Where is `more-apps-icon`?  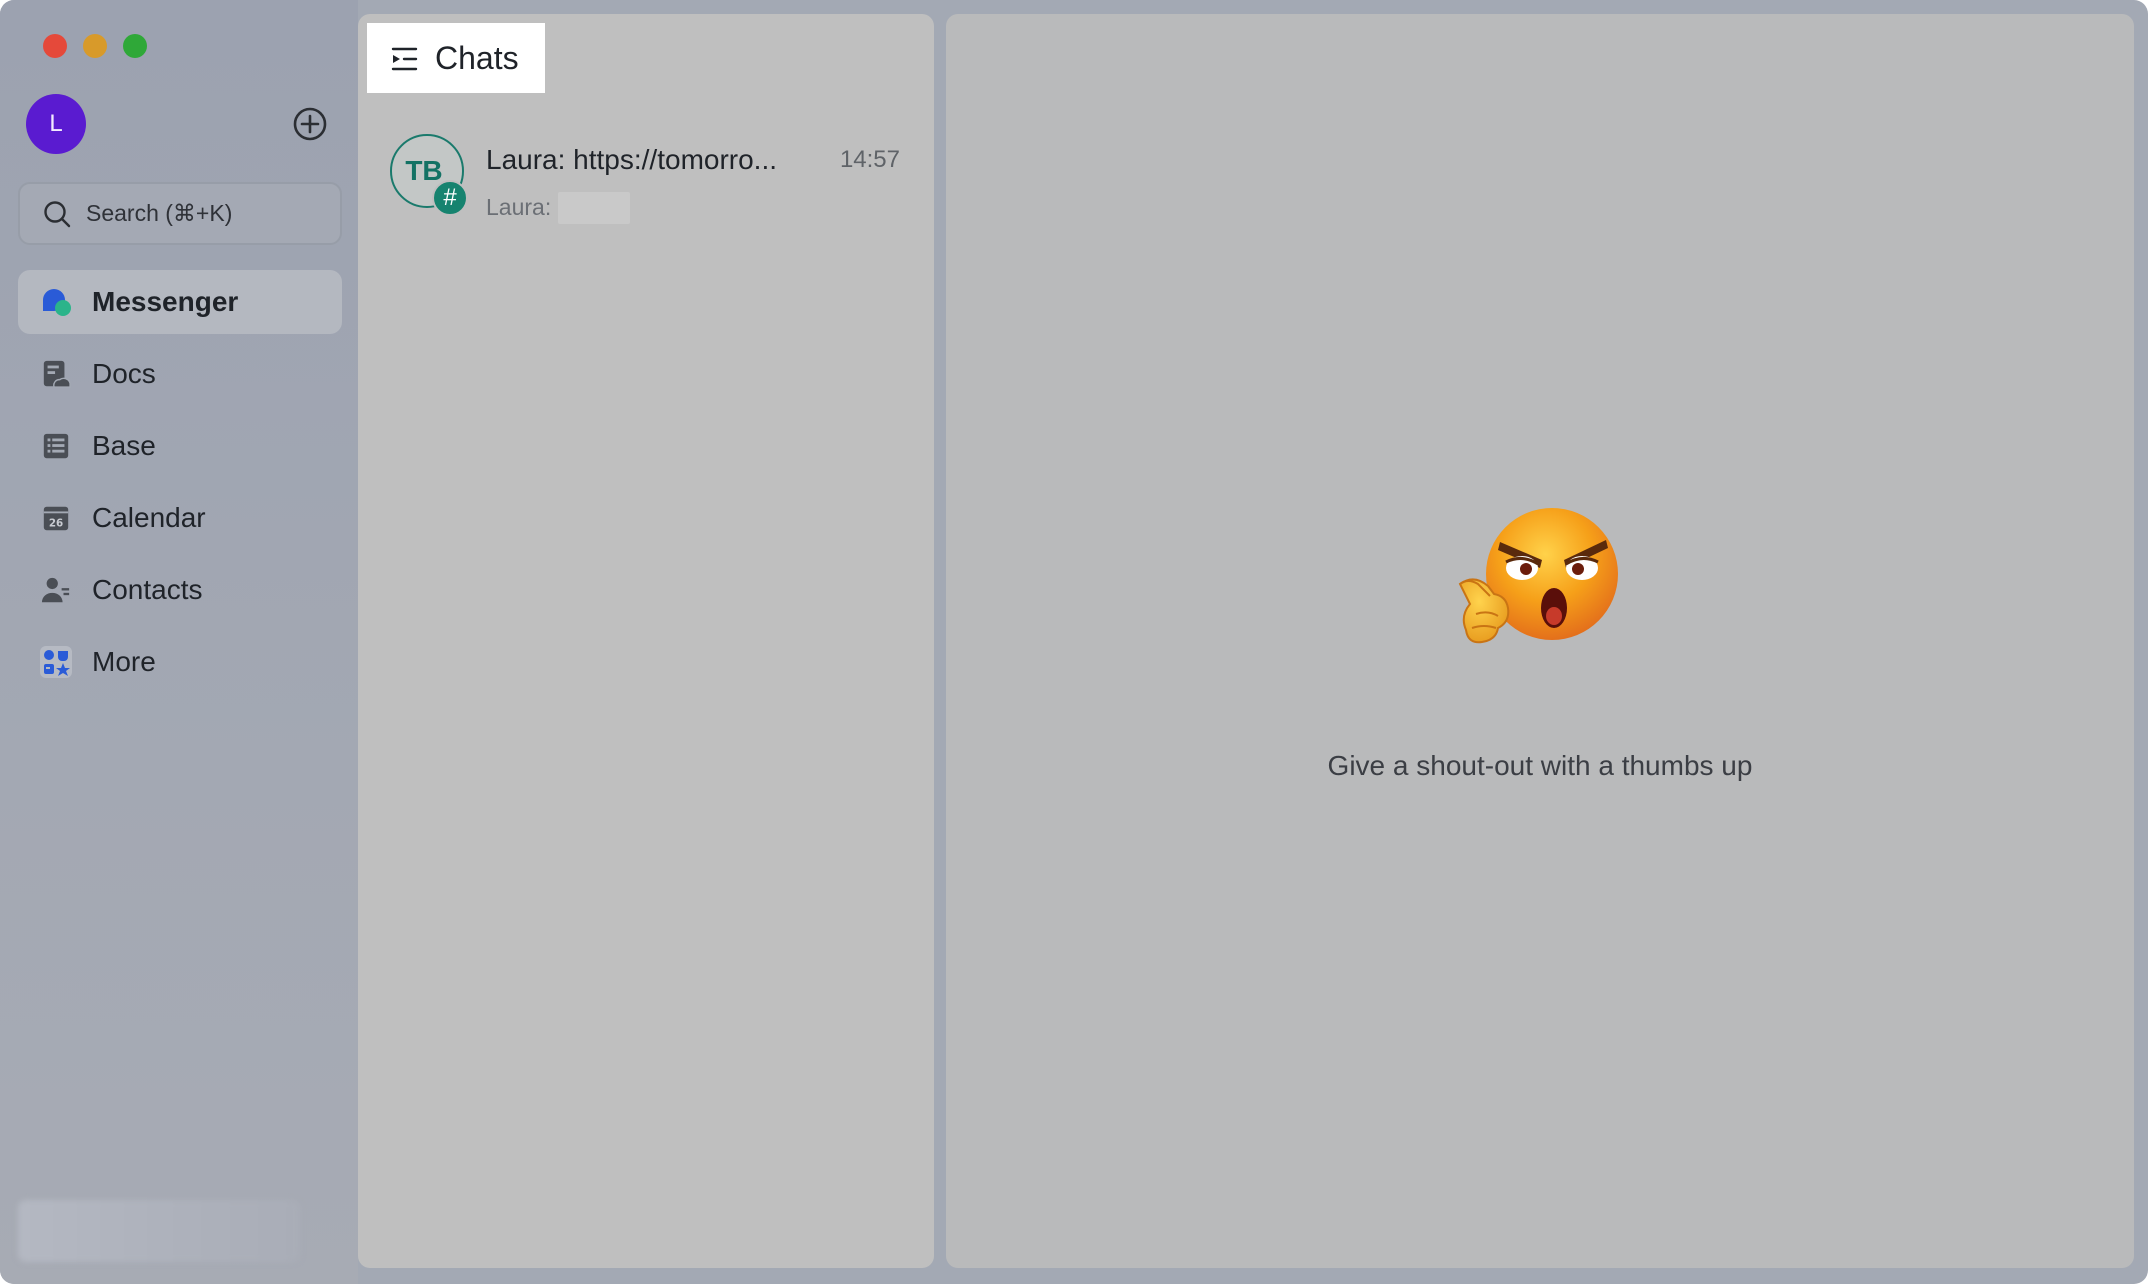
more-apps-icon is located at coordinates (56, 662).